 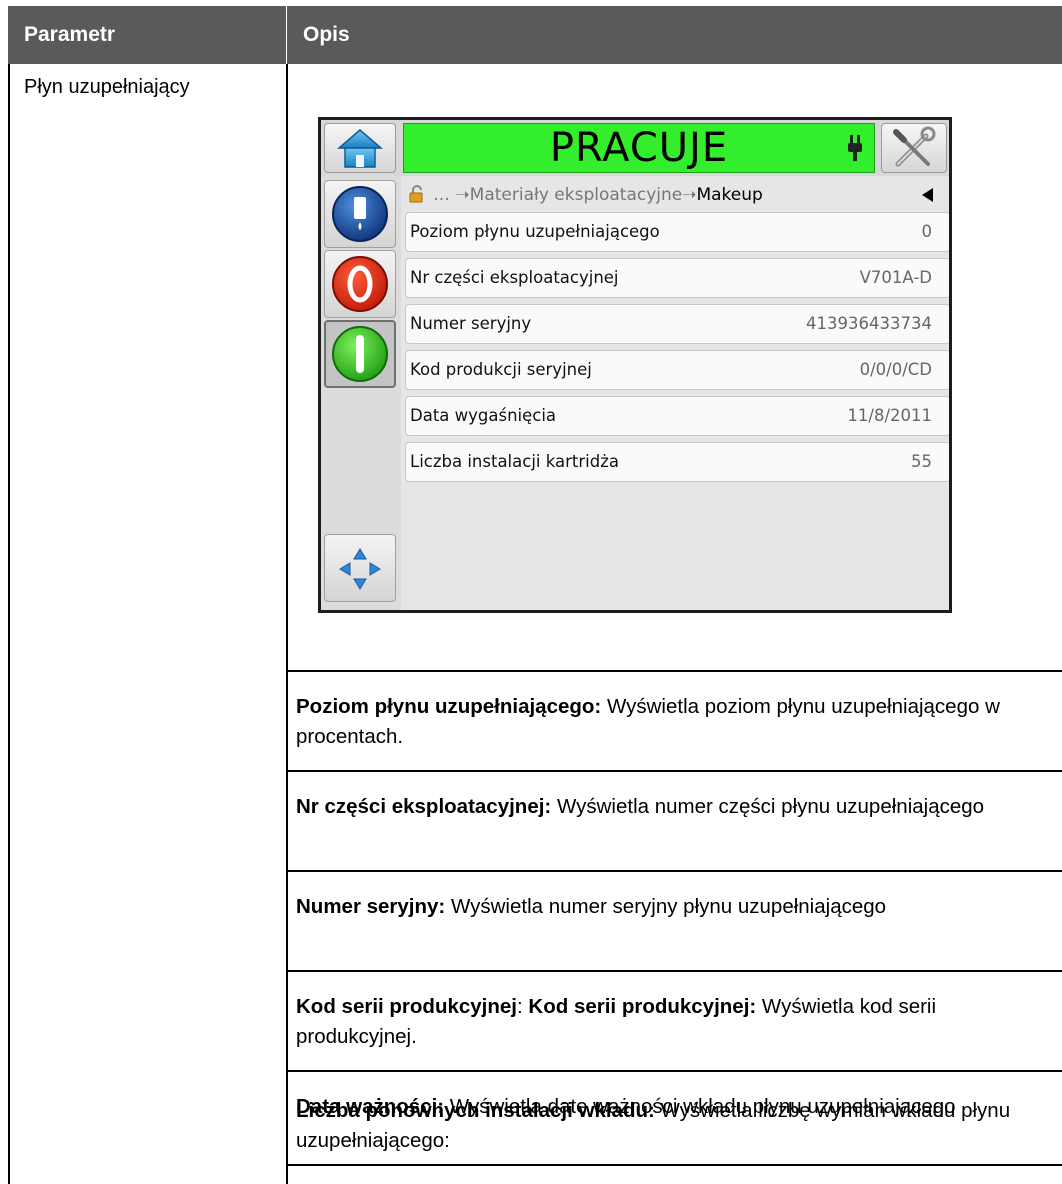 I want to click on tools-button, so click(x=914, y=148).